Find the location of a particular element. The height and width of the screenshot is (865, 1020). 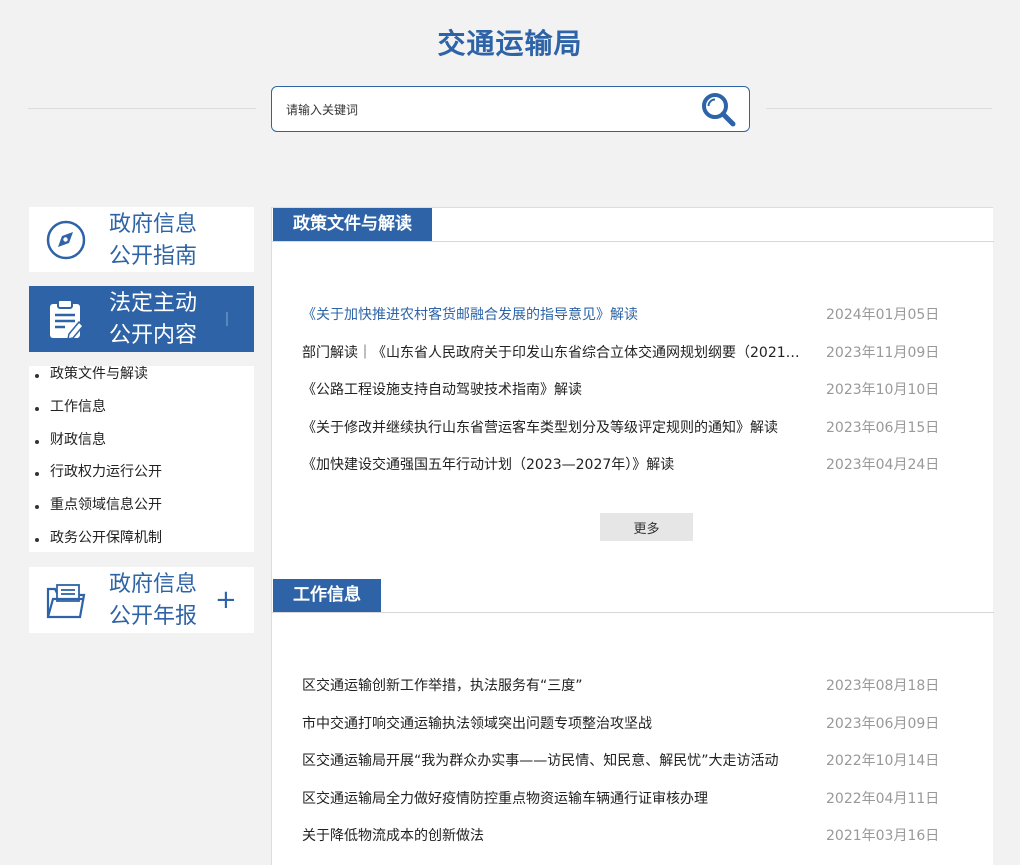

submenu-item-key-areas: 重点领域信息公开 is located at coordinates (141, 513).